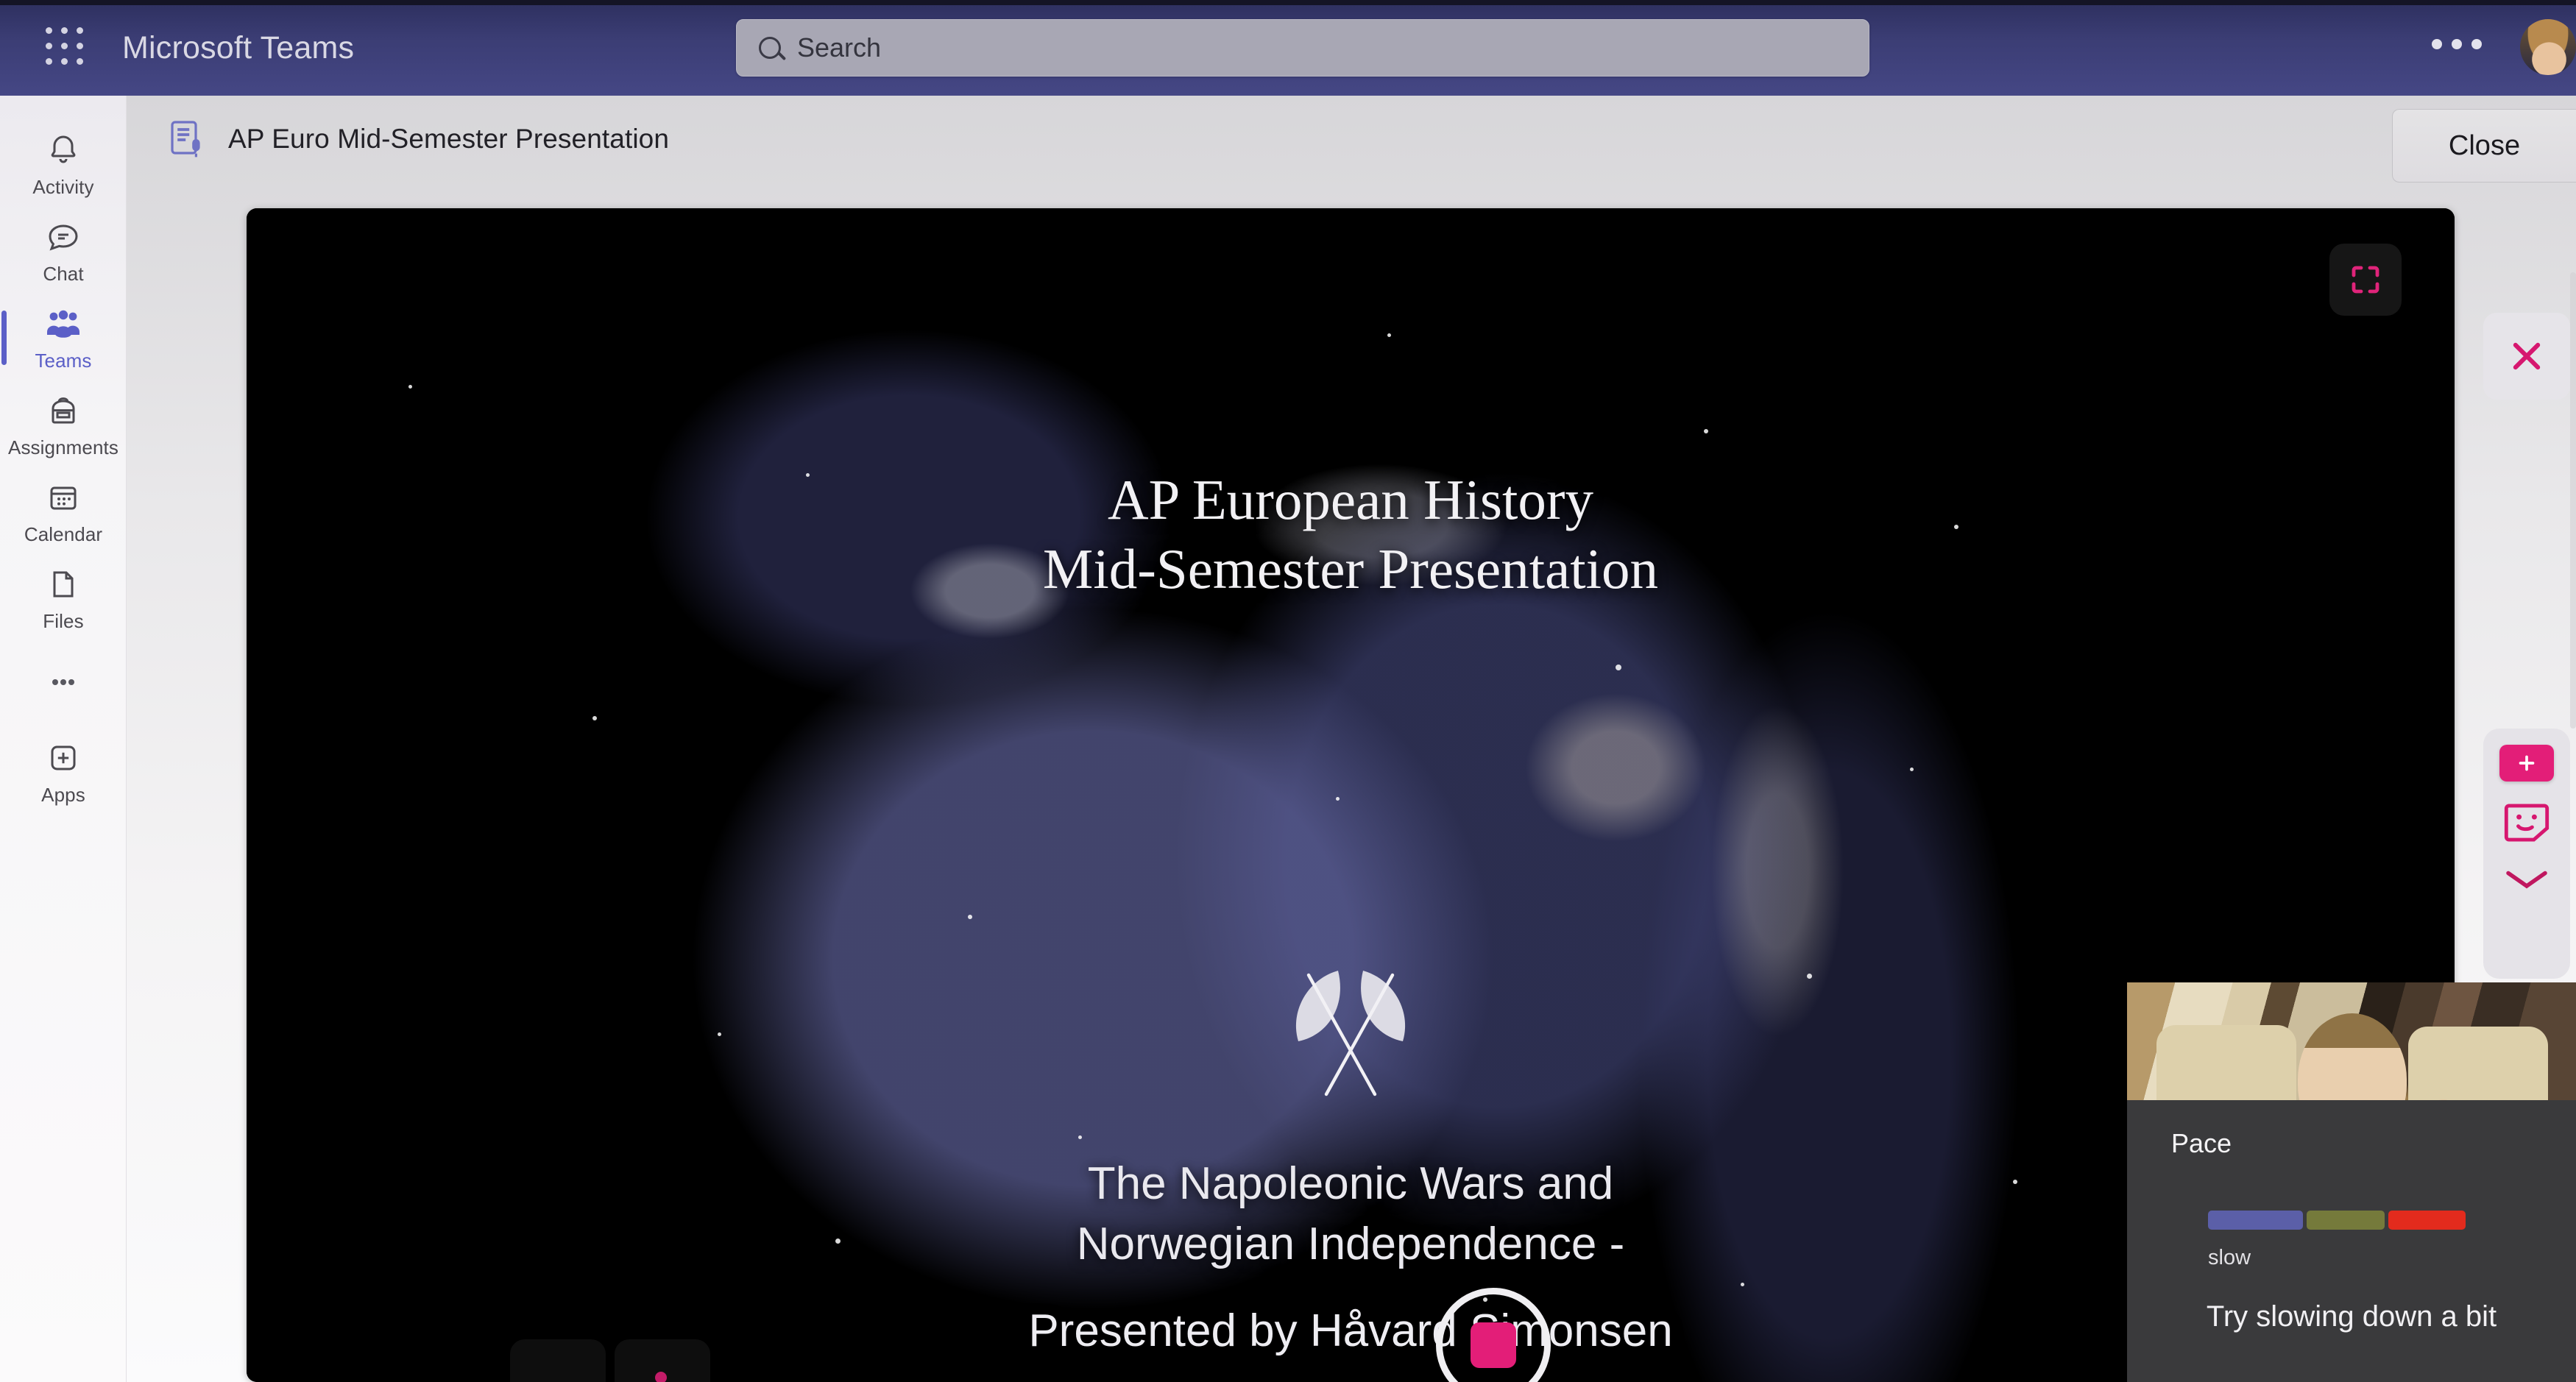 The height and width of the screenshot is (1382, 2576). Describe the element at coordinates (558, 1360) in the screenshot. I see `stage-control-button-left` at that location.